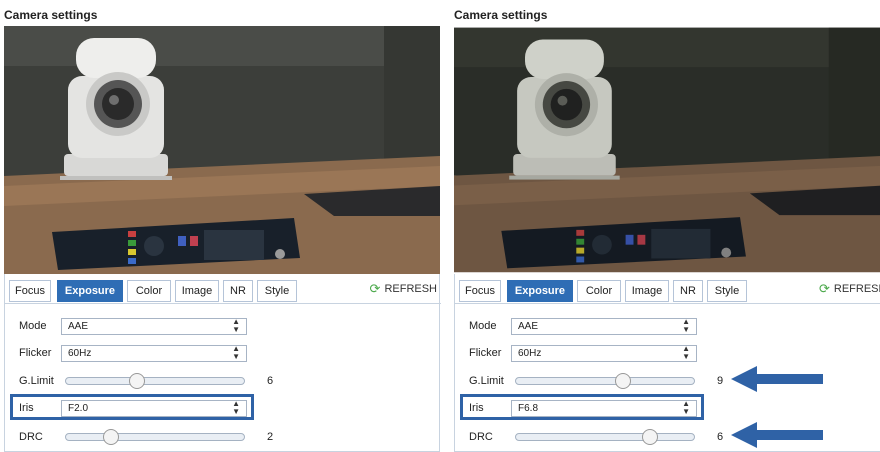 The image size is (880, 452). I want to click on drc-value: 6, so click(720, 437).